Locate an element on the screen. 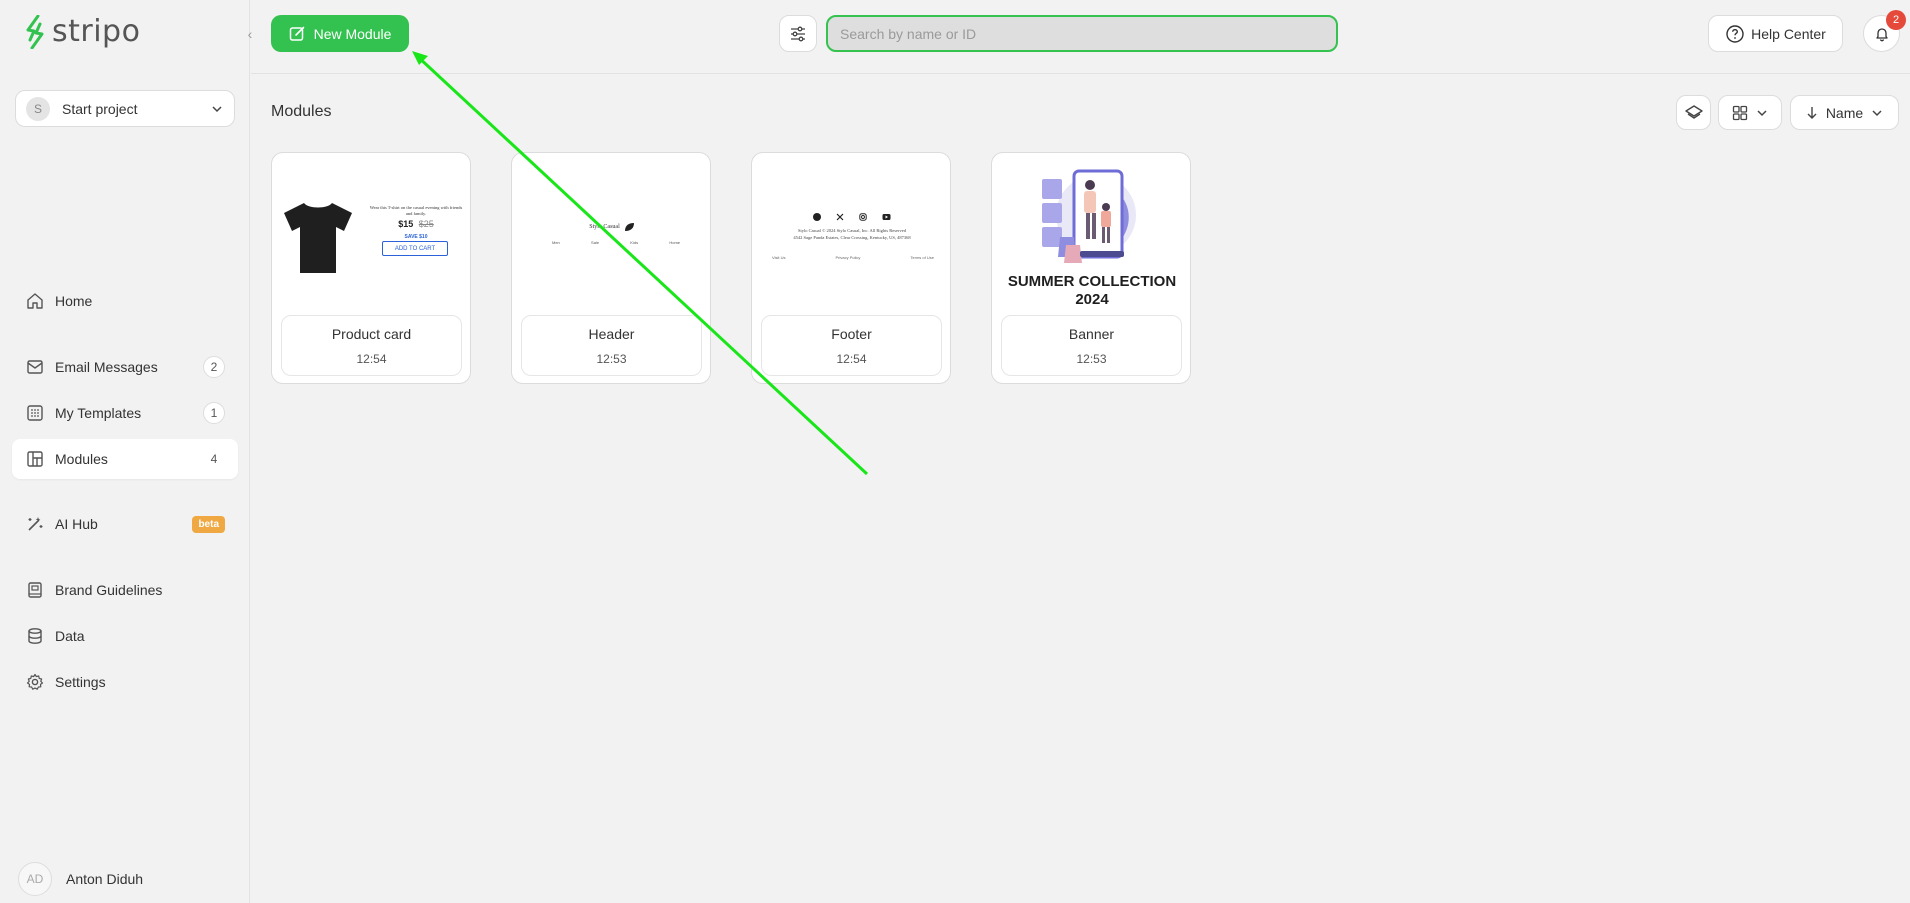  module-name: Footer is located at coordinates (851, 334).